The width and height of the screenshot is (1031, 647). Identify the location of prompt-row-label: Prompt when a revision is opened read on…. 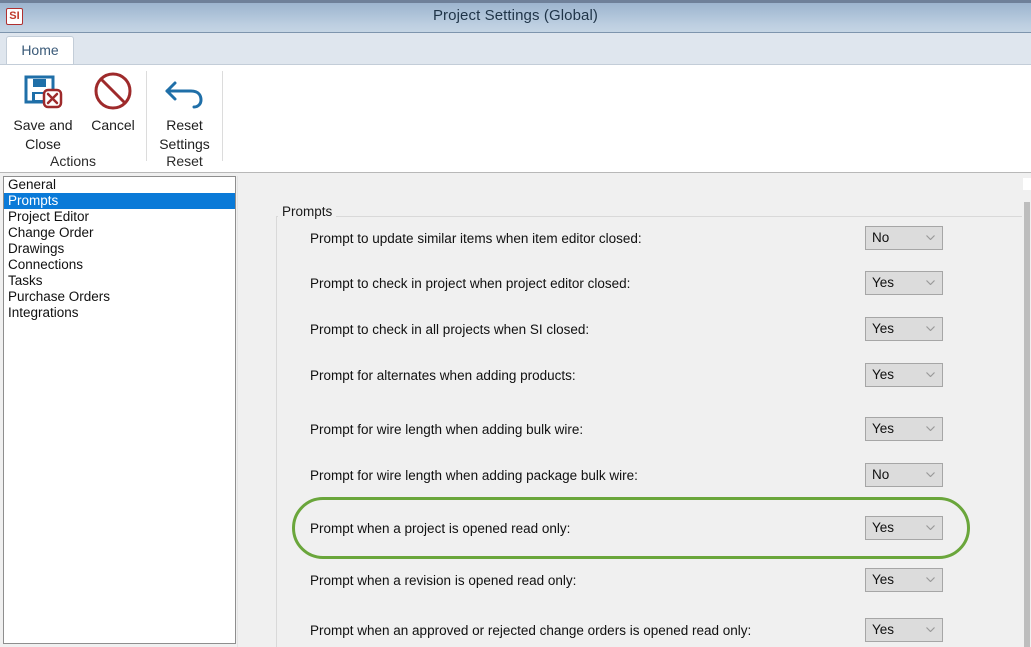
(443, 580).